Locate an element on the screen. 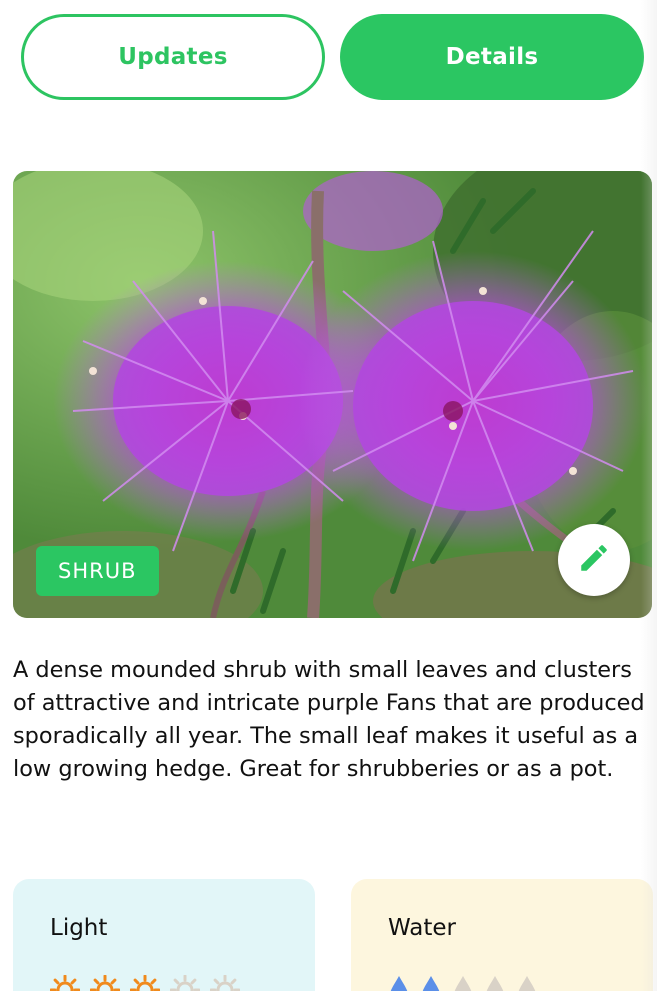  category-label: SHRUB is located at coordinates (97, 571).